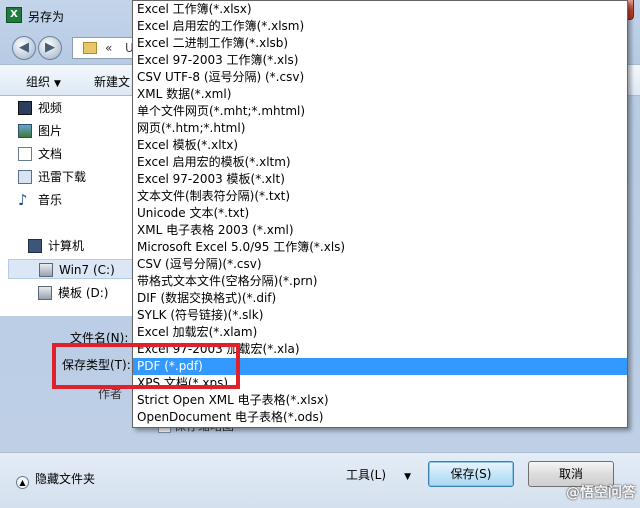 The width and height of the screenshot is (640, 508). What do you see at coordinates (24, 48) in the screenshot?
I see `back-button: ◀` at bounding box center [24, 48].